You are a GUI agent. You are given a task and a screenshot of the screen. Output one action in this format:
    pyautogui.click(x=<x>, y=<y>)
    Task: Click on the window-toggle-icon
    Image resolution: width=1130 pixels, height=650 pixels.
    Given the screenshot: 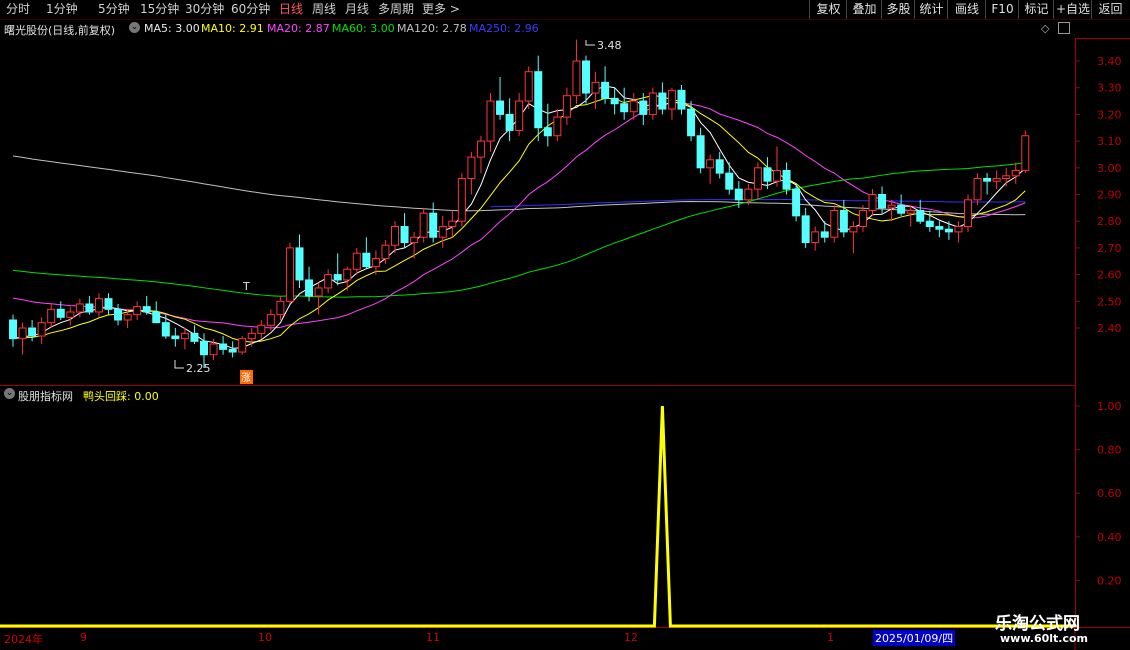 What is the action you would take?
    pyautogui.click(x=1064, y=28)
    